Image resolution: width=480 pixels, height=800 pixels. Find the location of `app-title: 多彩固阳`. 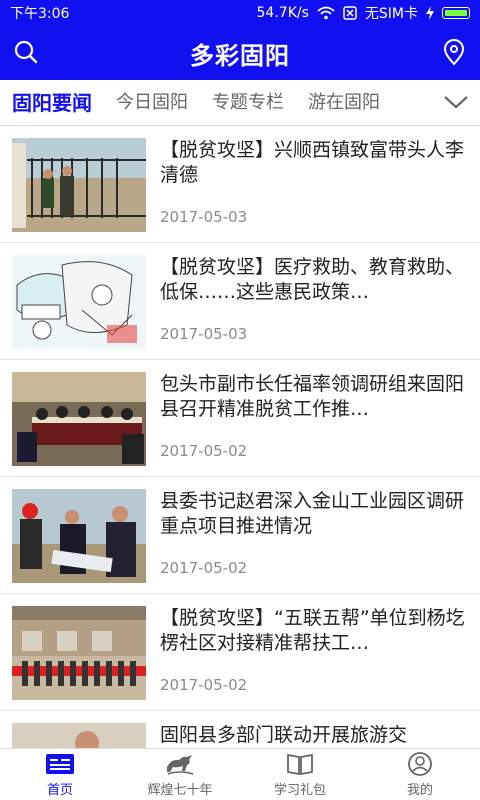

app-title: 多彩固阳 is located at coordinates (240, 55).